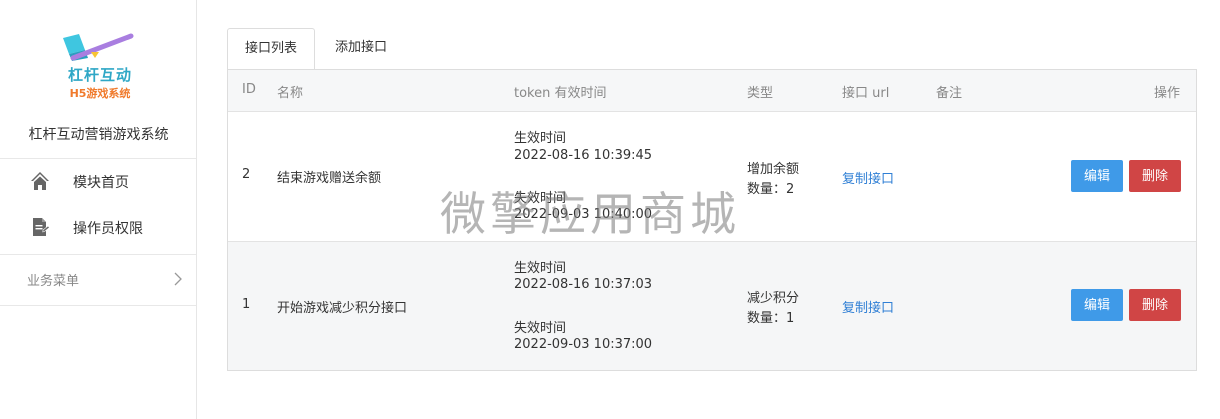 This screenshot has height=419, width=1220. I want to click on header-type: 类型, so click(760, 93).